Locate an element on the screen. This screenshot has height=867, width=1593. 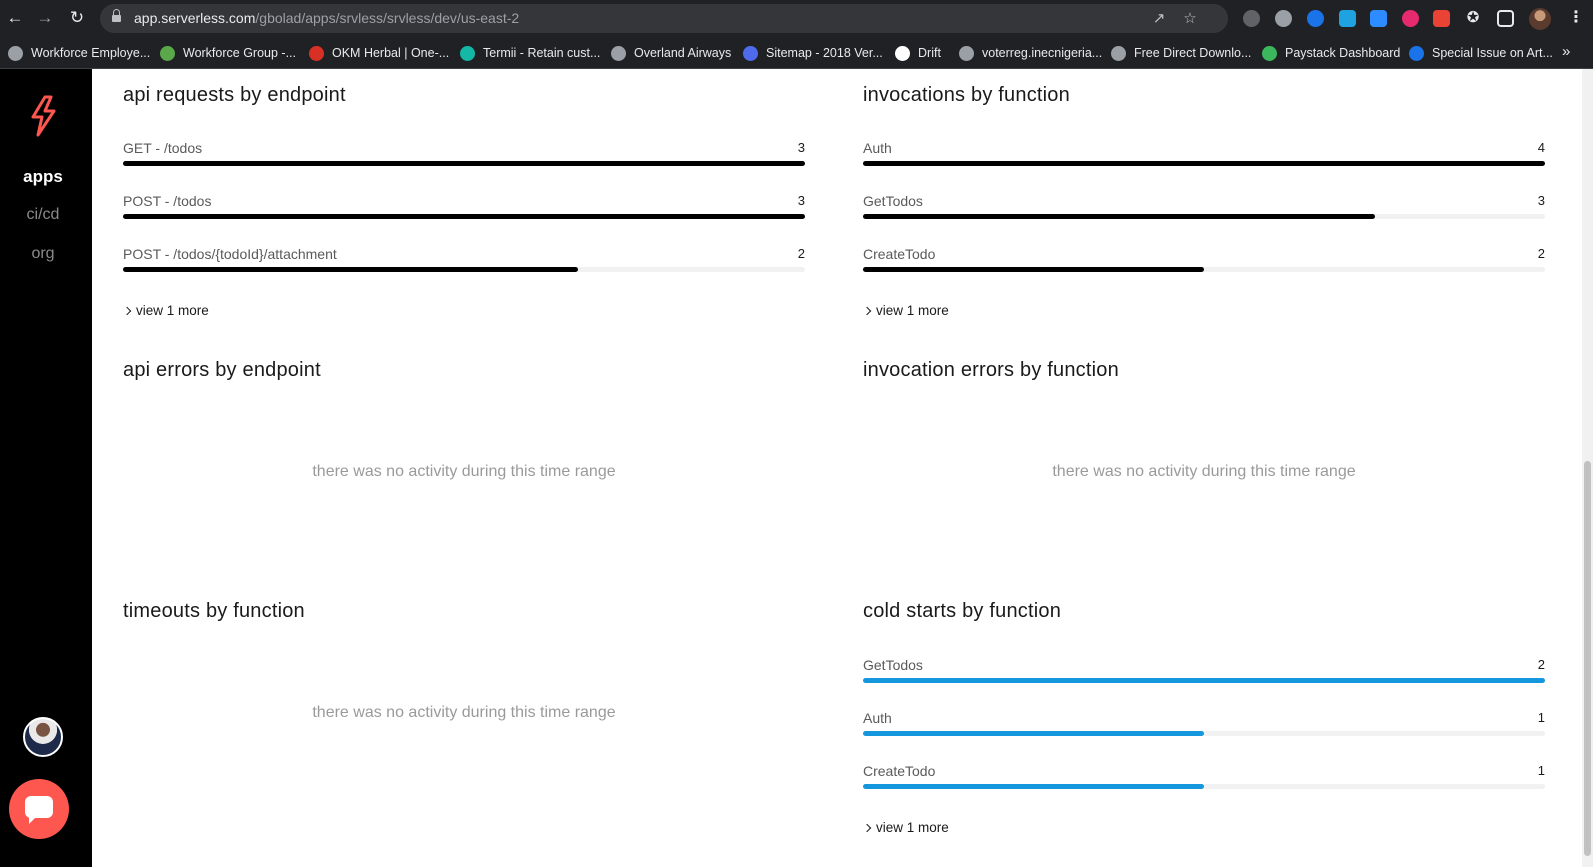
drift-icon is located at coordinates (902, 53).